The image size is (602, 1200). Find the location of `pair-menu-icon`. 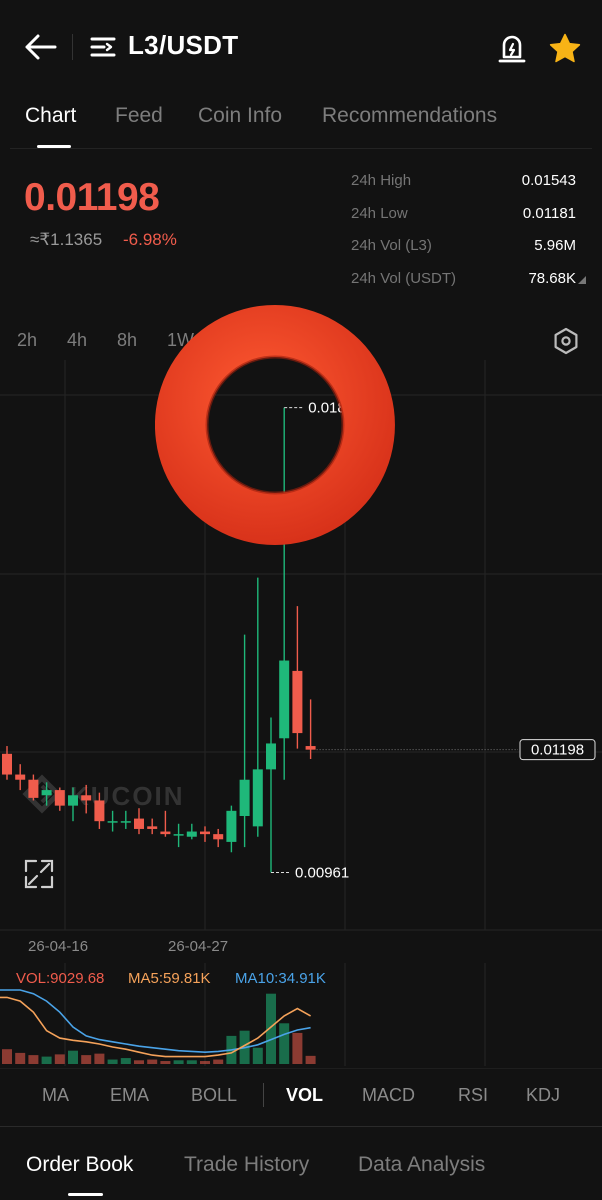

pair-menu-icon is located at coordinates (103, 47).